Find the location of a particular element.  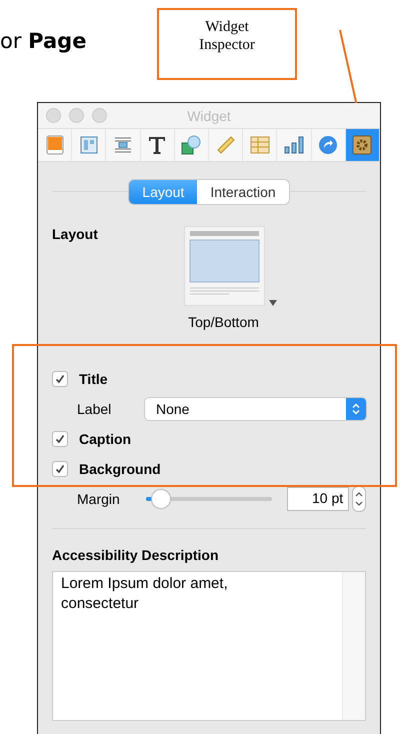

shapes-icon is located at coordinates (191, 145).